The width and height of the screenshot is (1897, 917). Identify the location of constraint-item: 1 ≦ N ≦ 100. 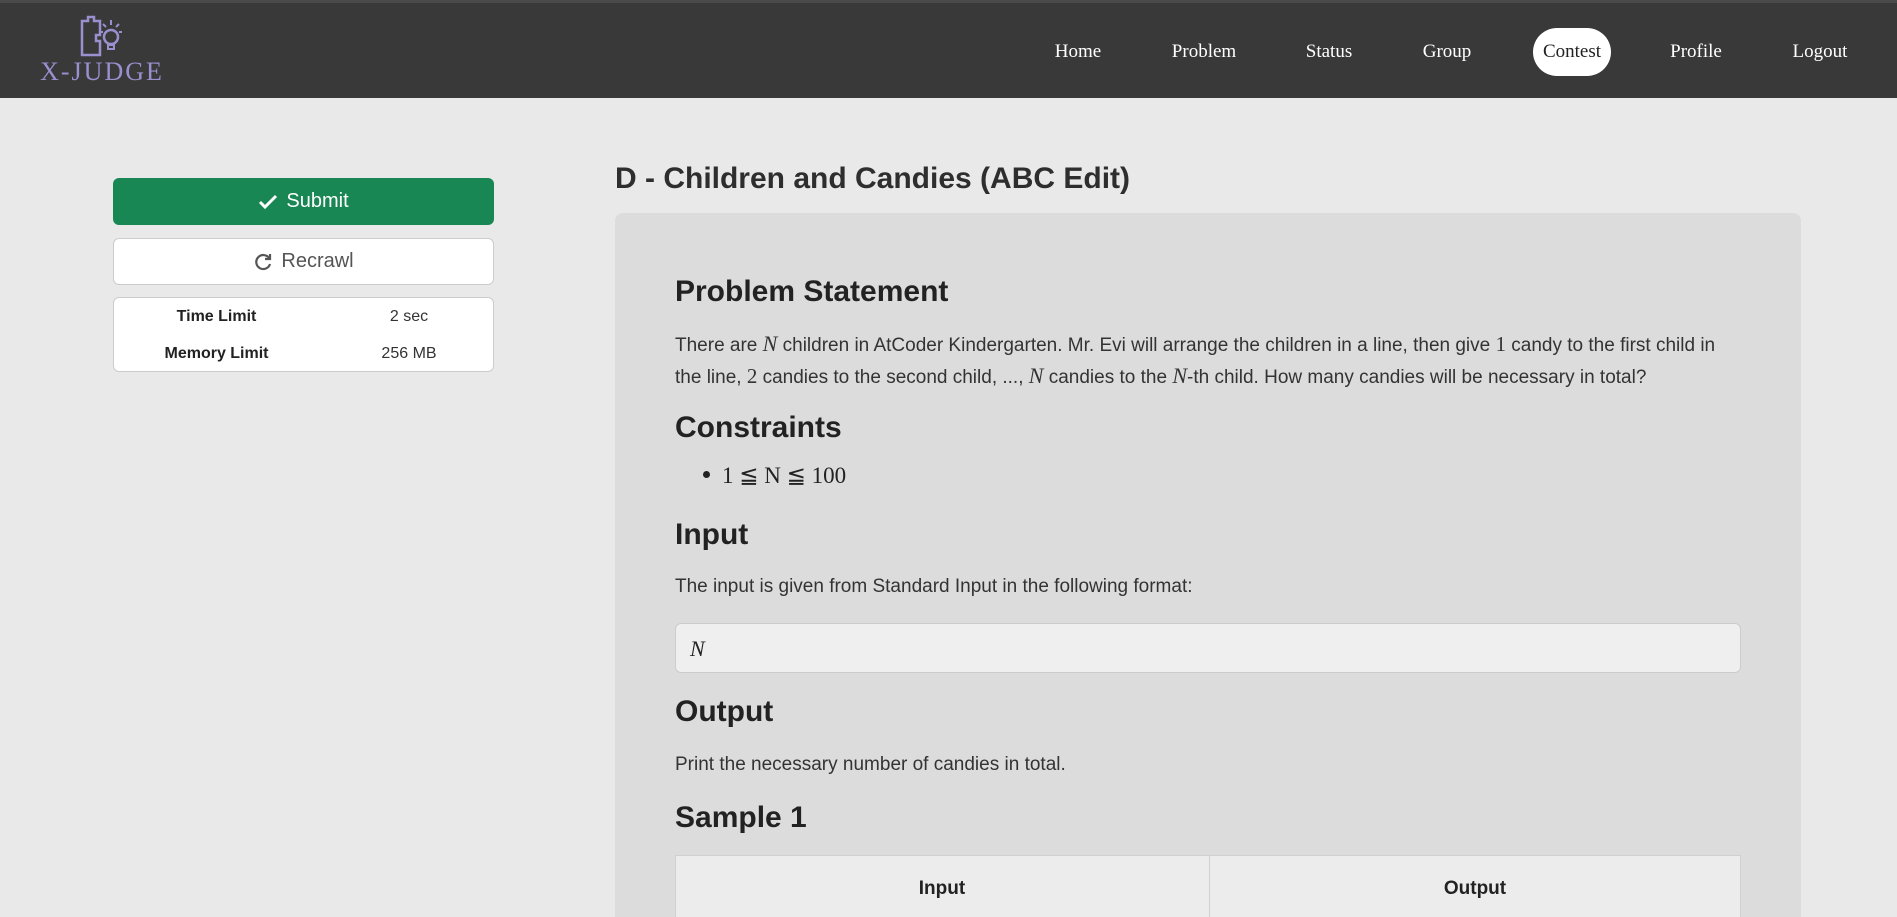
(774, 476).